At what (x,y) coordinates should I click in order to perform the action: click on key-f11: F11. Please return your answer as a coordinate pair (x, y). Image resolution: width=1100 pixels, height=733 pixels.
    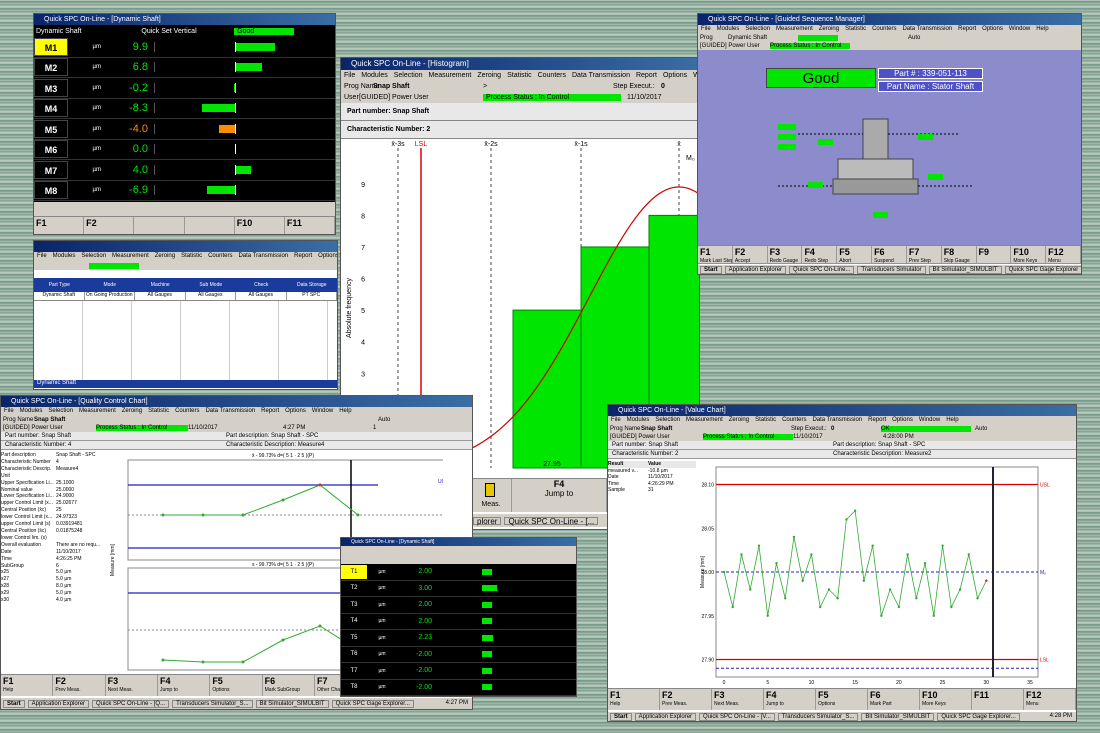
    Looking at the image, I should click on (998, 699).